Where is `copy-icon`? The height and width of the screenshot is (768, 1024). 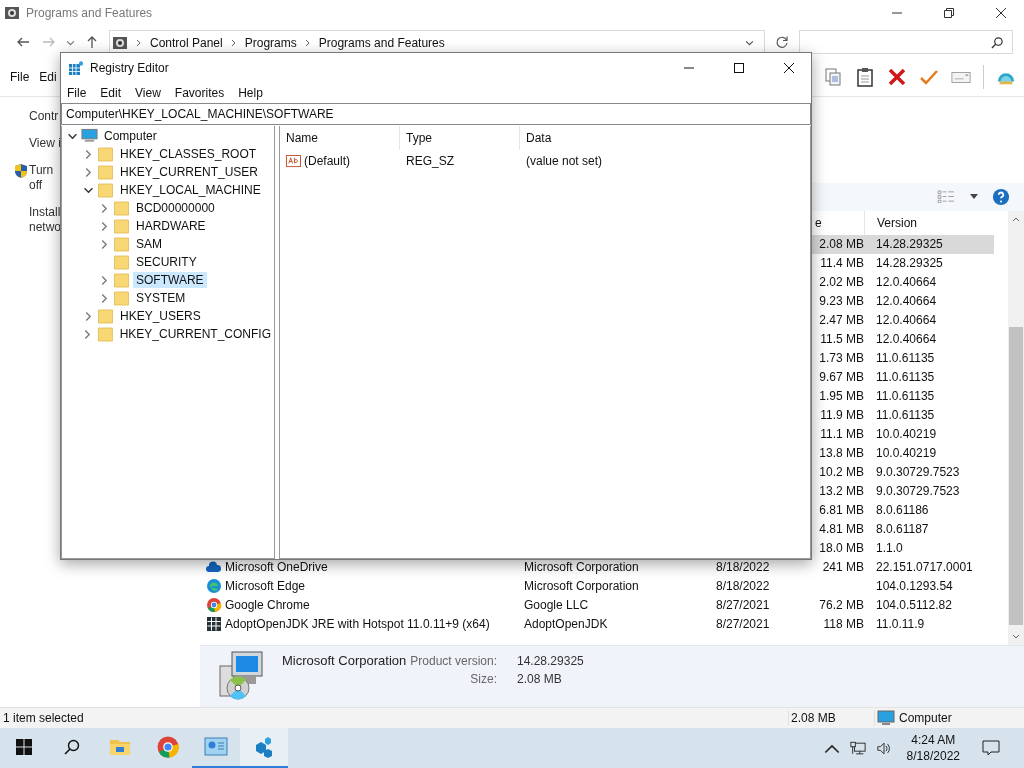 copy-icon is located at coordinates (833, 77).